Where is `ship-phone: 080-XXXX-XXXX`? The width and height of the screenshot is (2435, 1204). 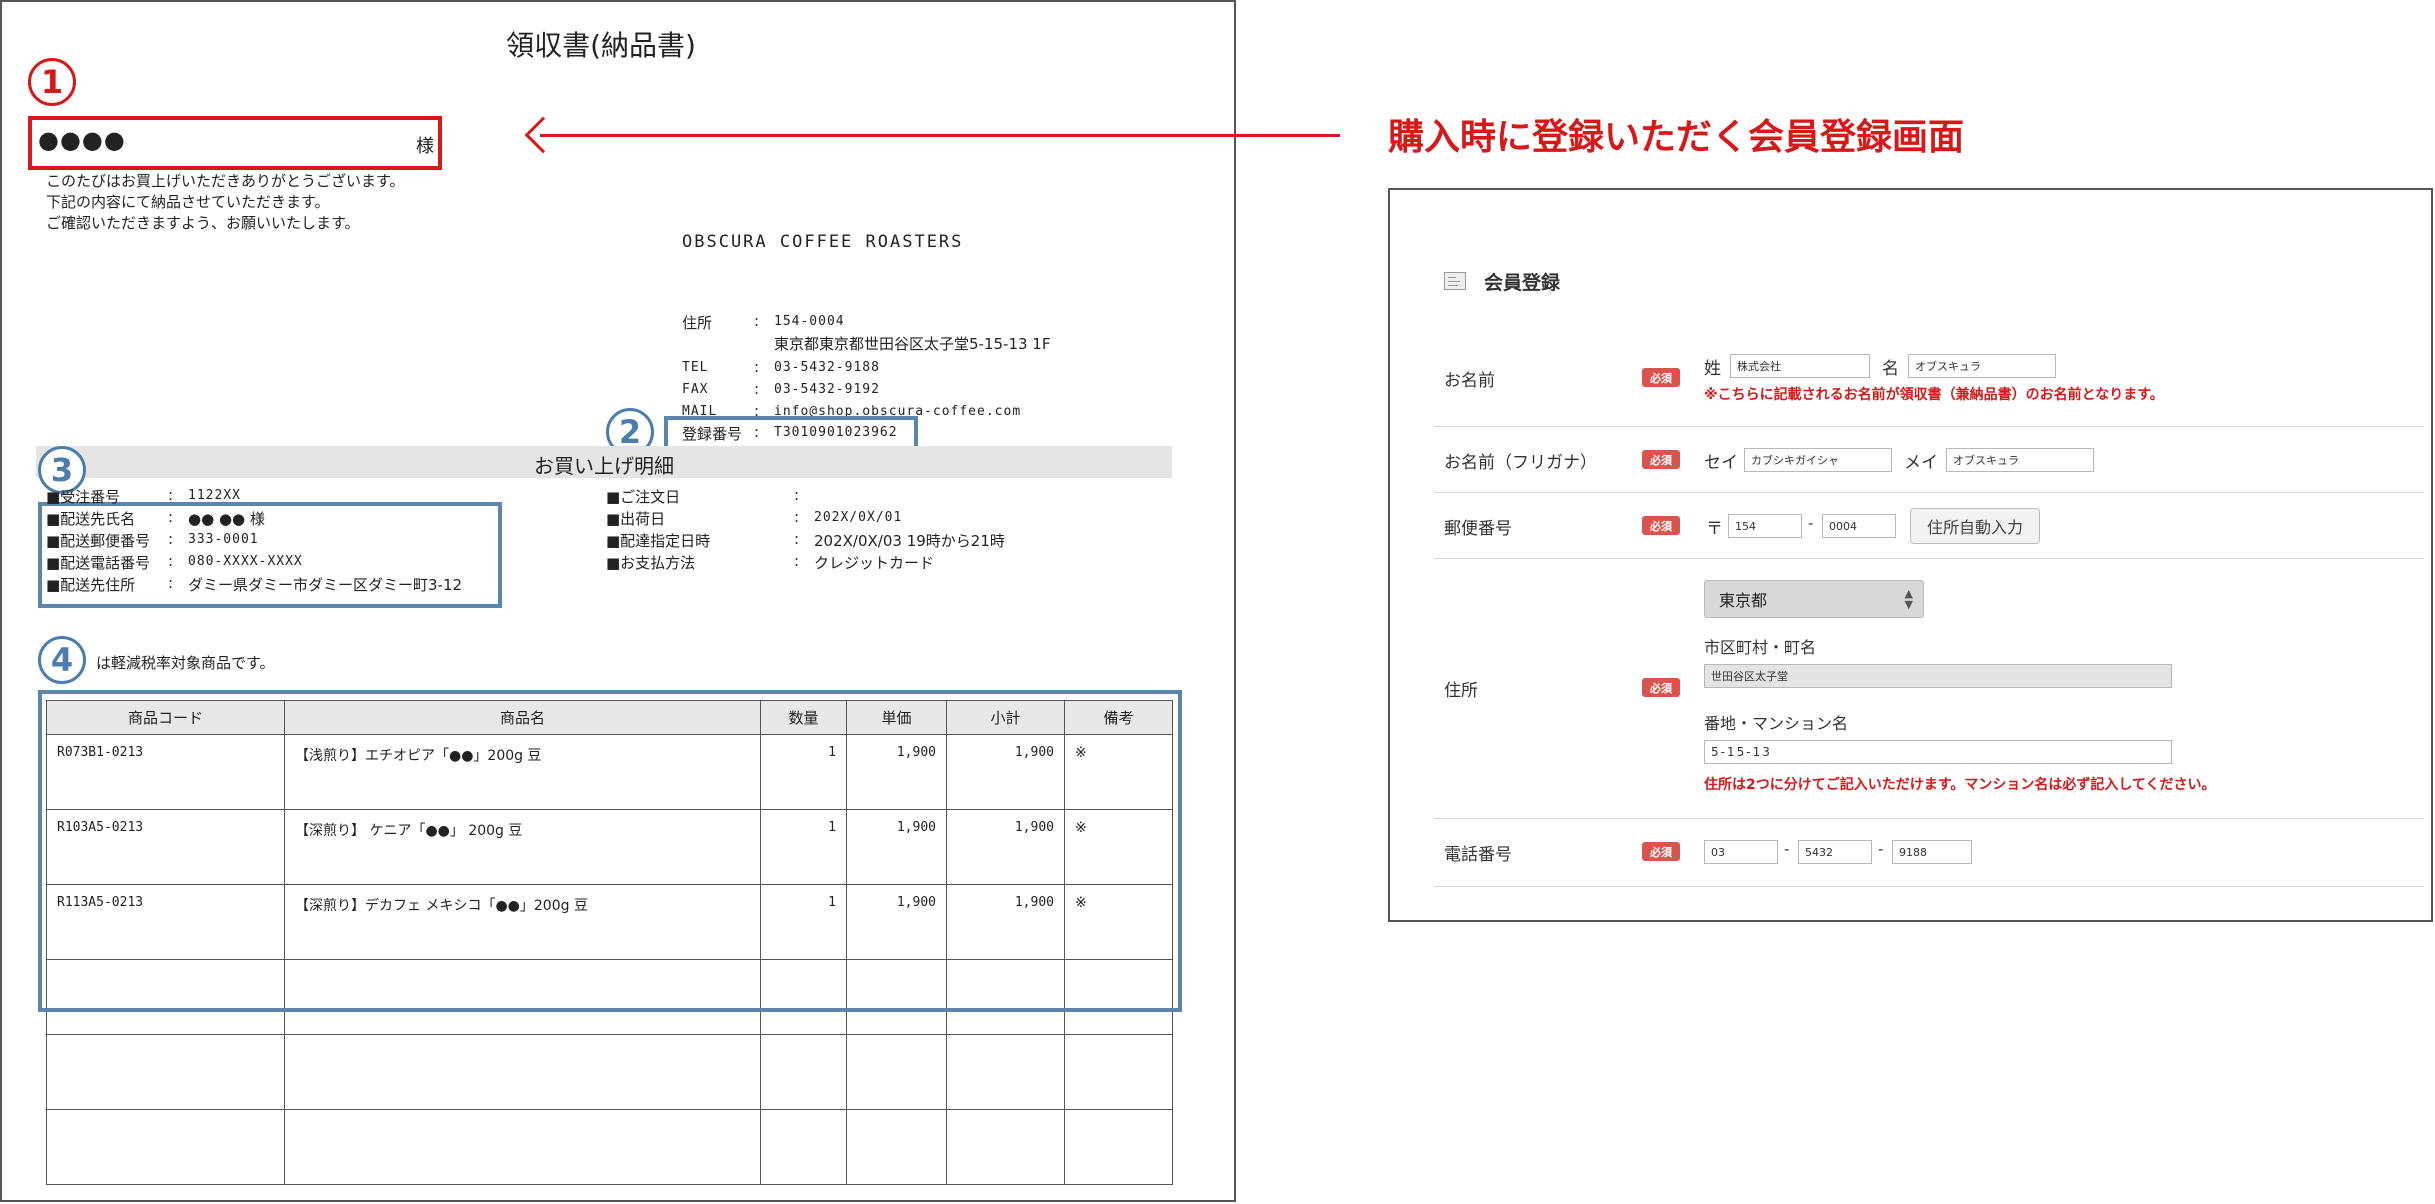 ship-phone: 080-XXXX-XXXX is located at coordinates (245, 561).